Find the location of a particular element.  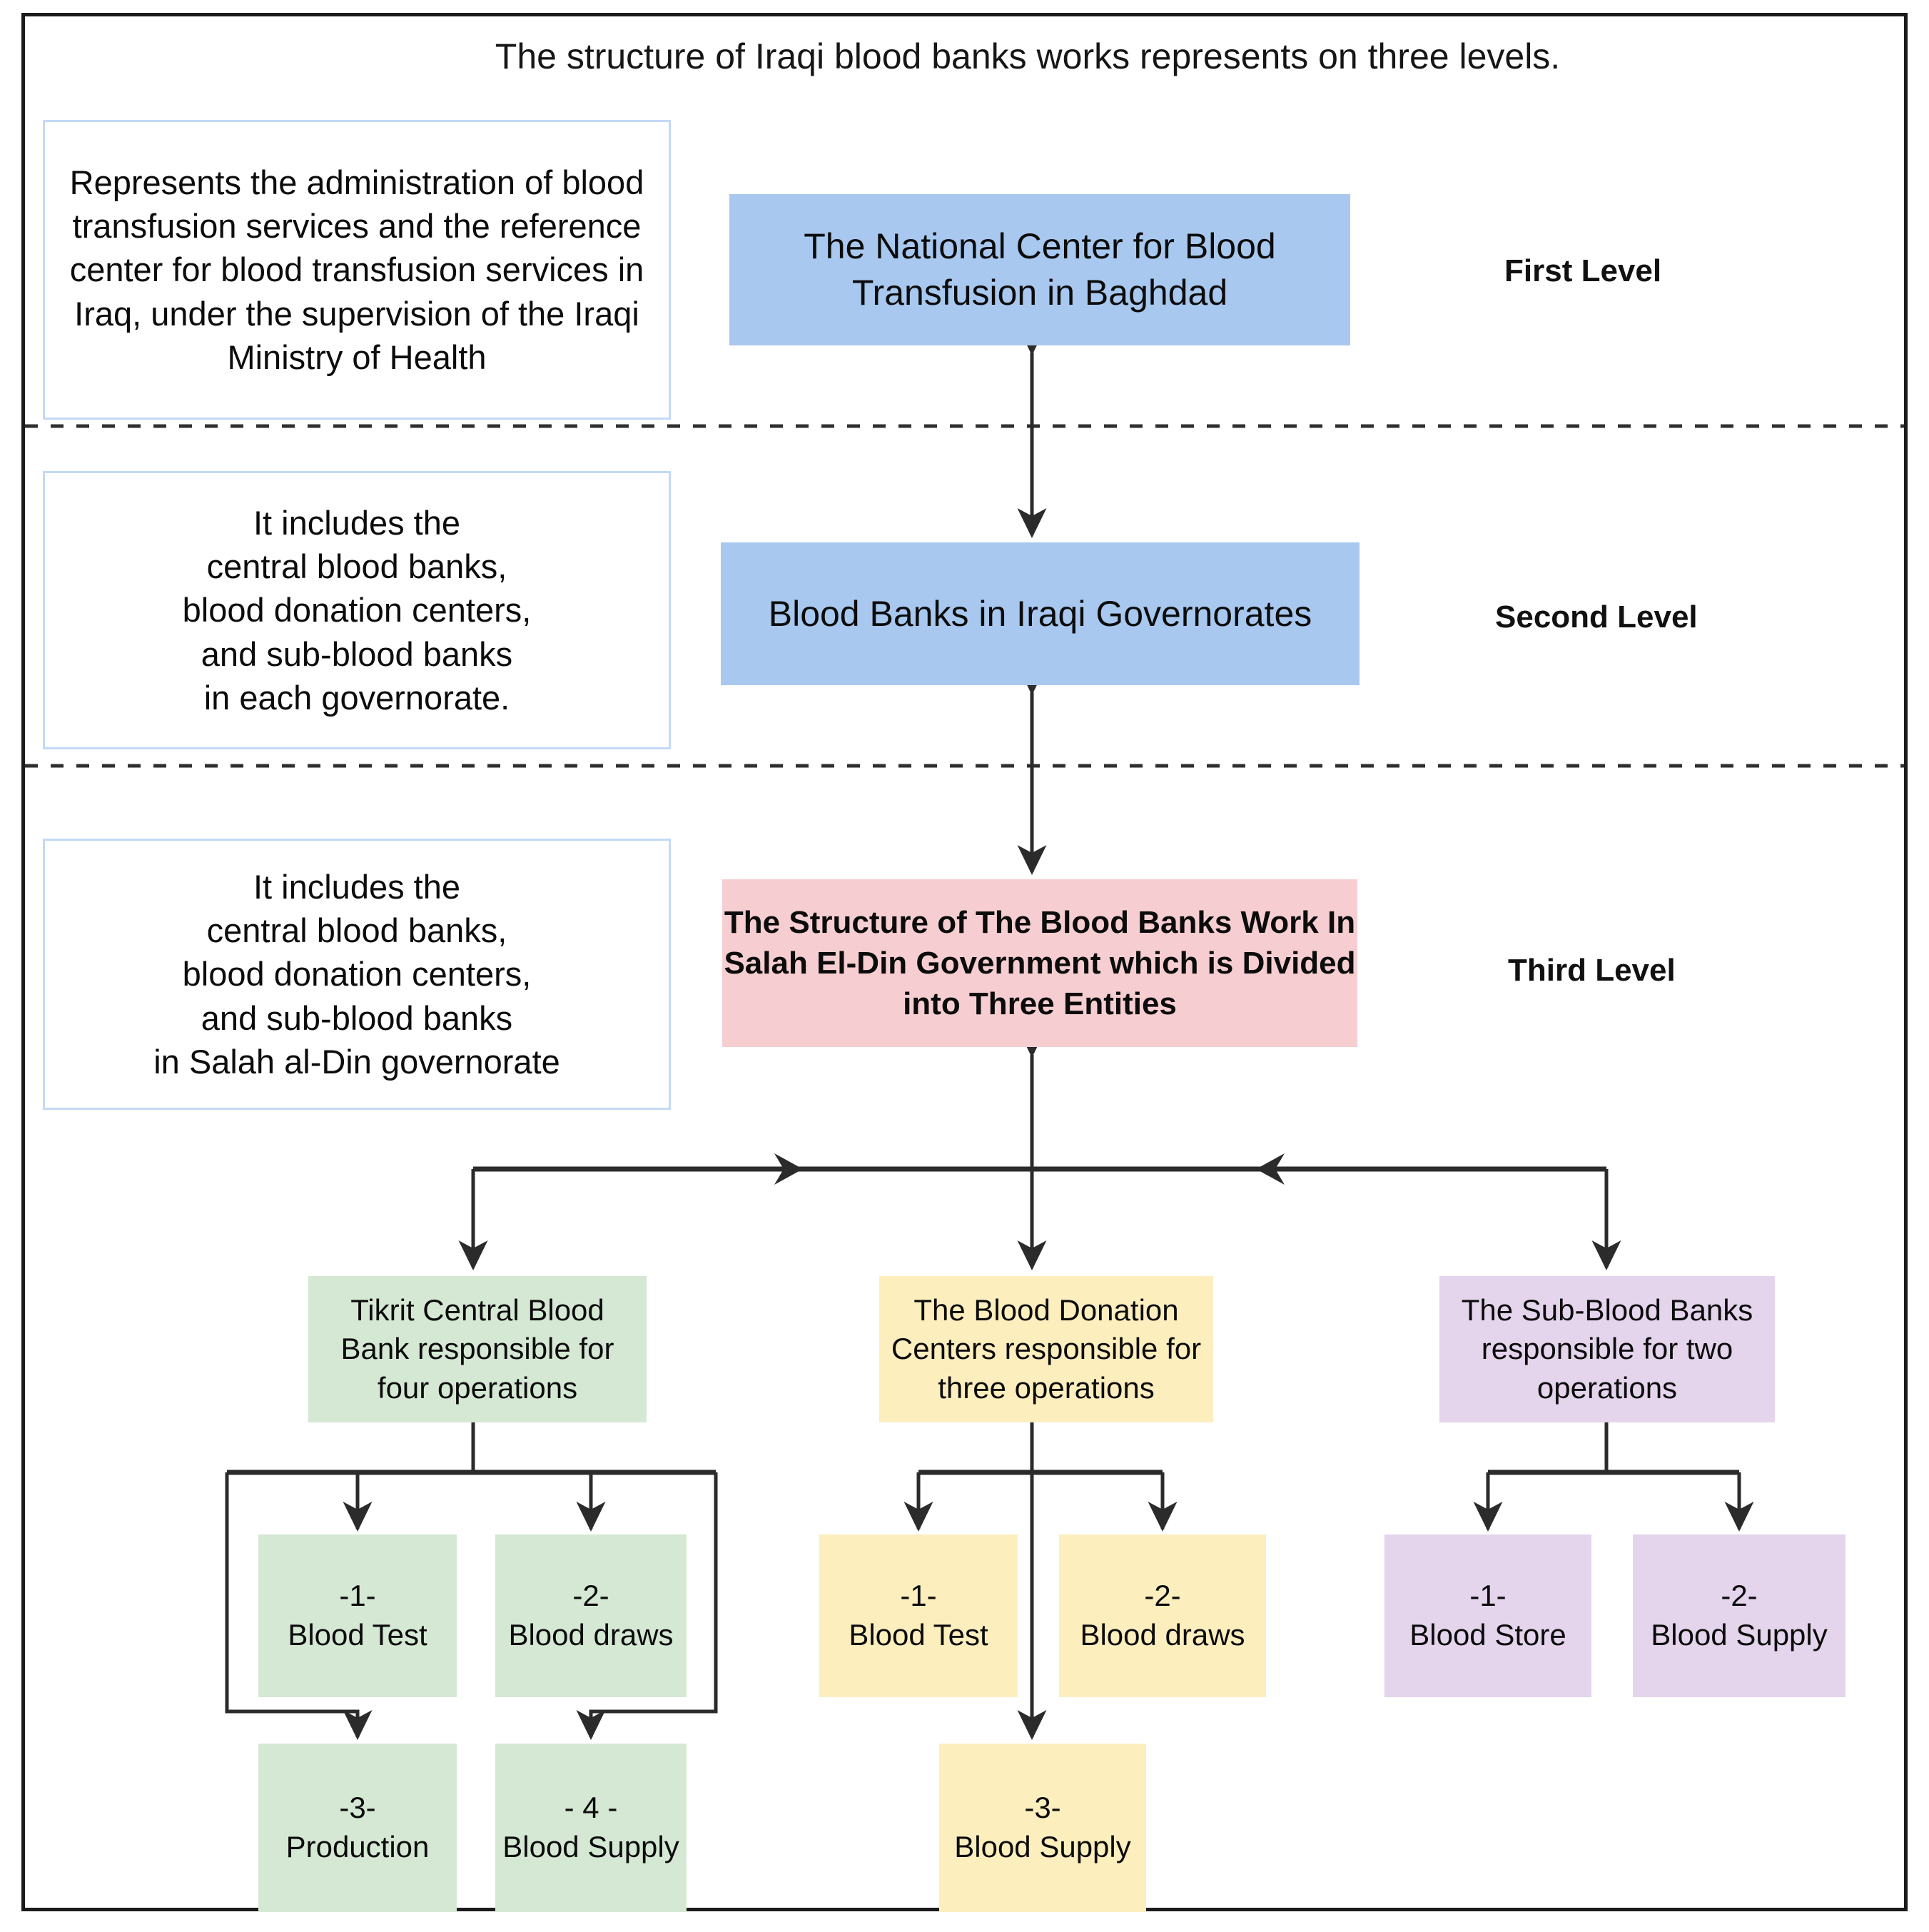

op-donation-1-text: -1- Blood Test is located at coordinates (919, 1615).